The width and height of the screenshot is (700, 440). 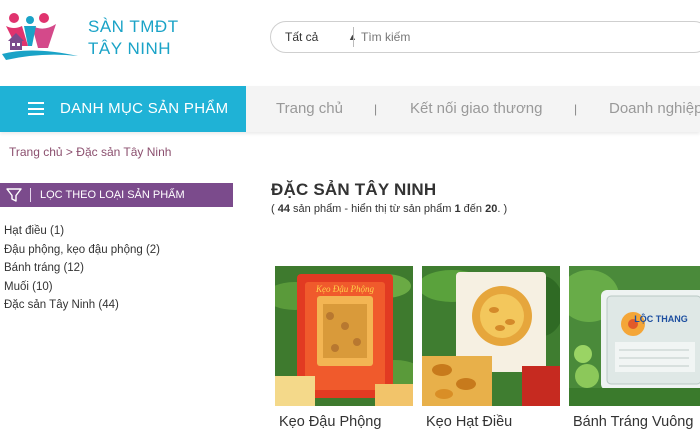 I want to click on product-image-banh-trang-vuong: LỘC THANG, so click(x=634, y=336).